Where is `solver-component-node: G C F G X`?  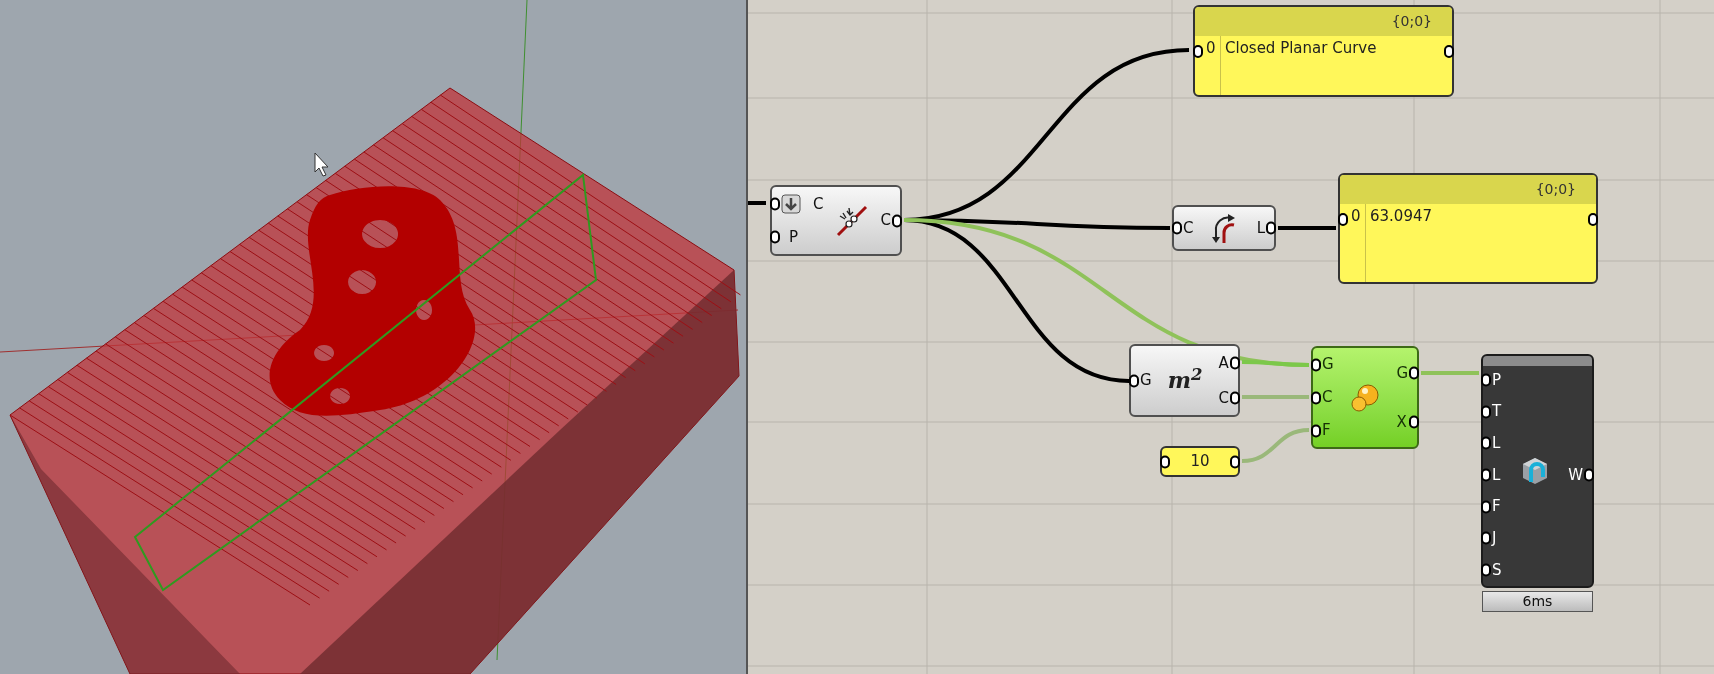 solver-component-node: G C F G X is located at coordinates (1365, 397).